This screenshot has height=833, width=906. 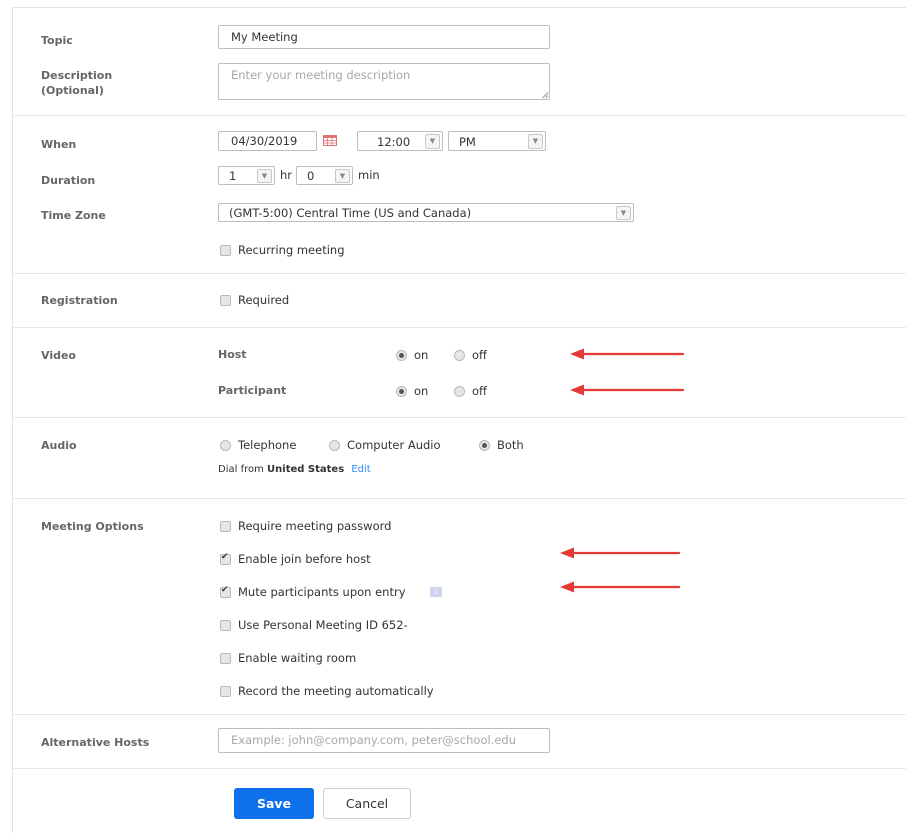 What do you see at coordinates (232, 354) in the screenshot?
I see `video-host-label: Host` at bounding box center [232, 354].